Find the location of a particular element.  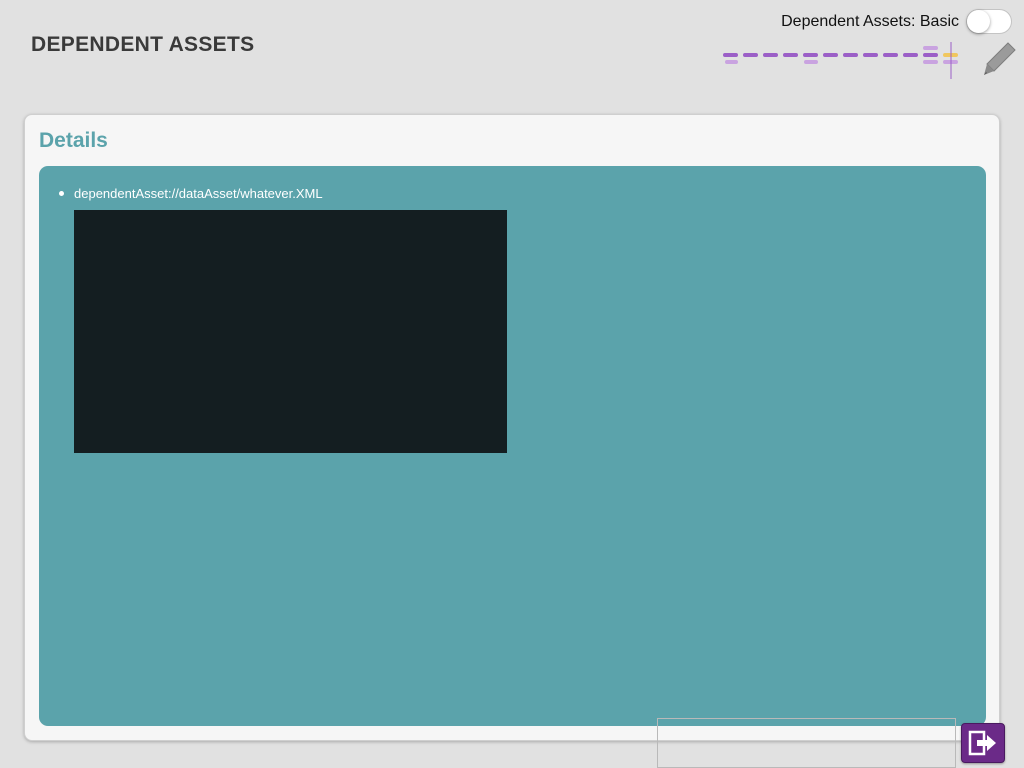

details-heading: Details is located at coordinates (73, 140).